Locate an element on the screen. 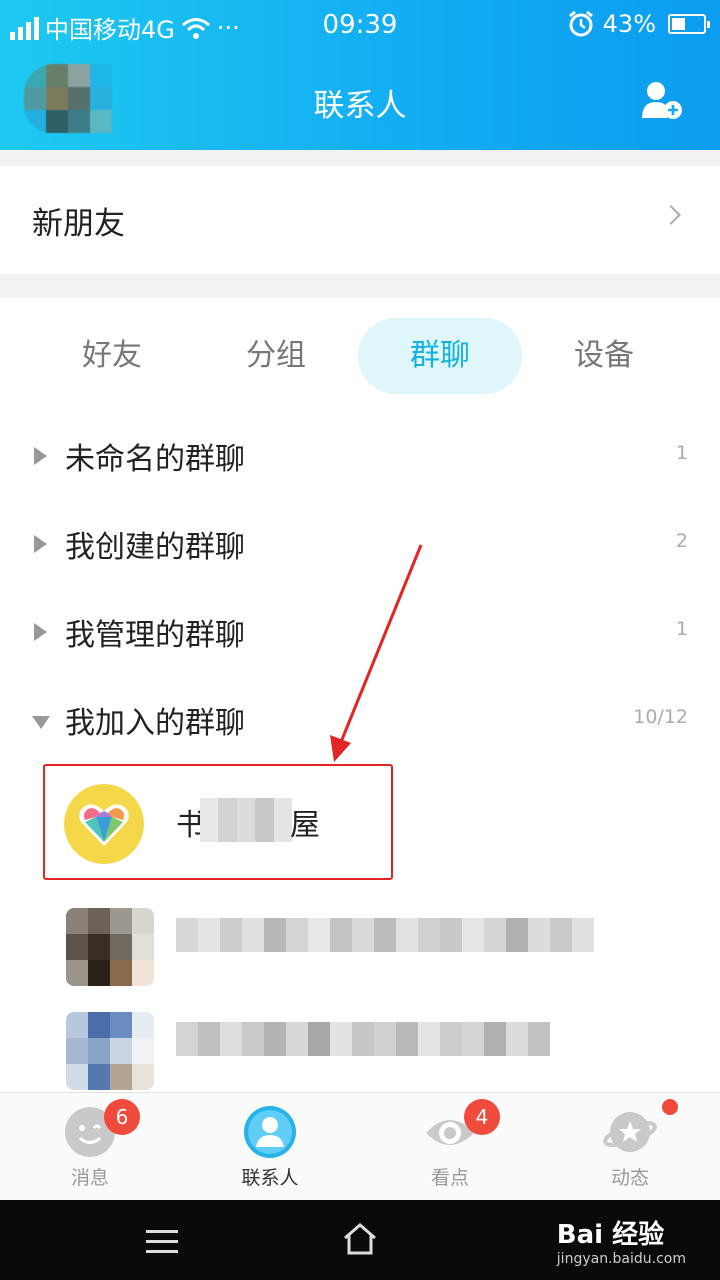 The height and width of the screenshot is (1280, 720). new-friends-label: 新朋友 is located at coordinates (78, 223).